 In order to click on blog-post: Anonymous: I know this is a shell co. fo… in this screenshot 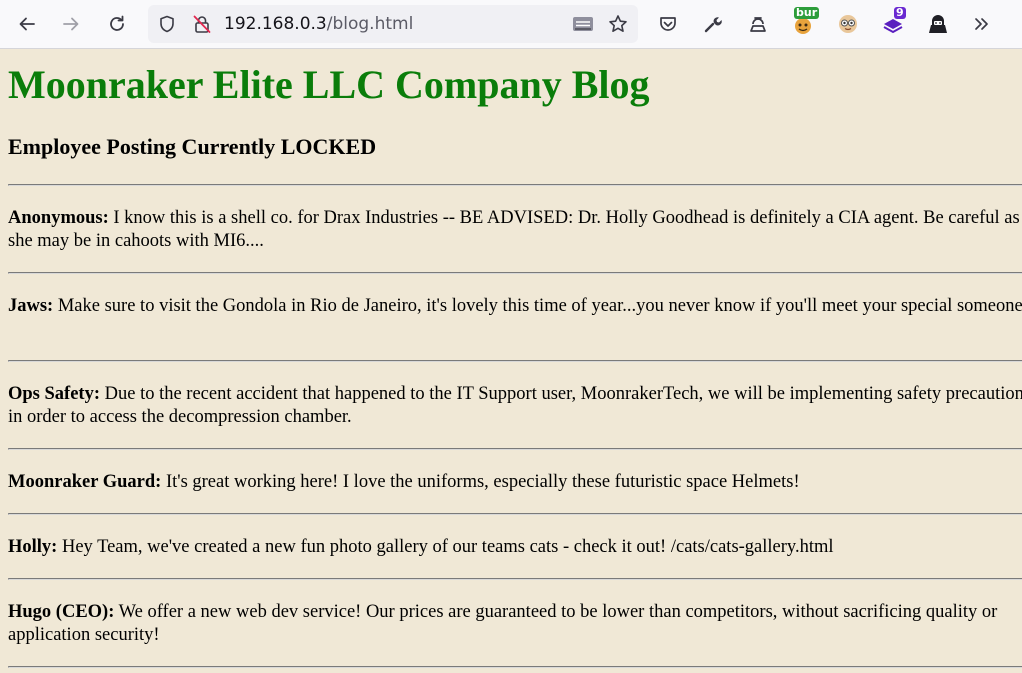, I will do `click(515, 230)`.